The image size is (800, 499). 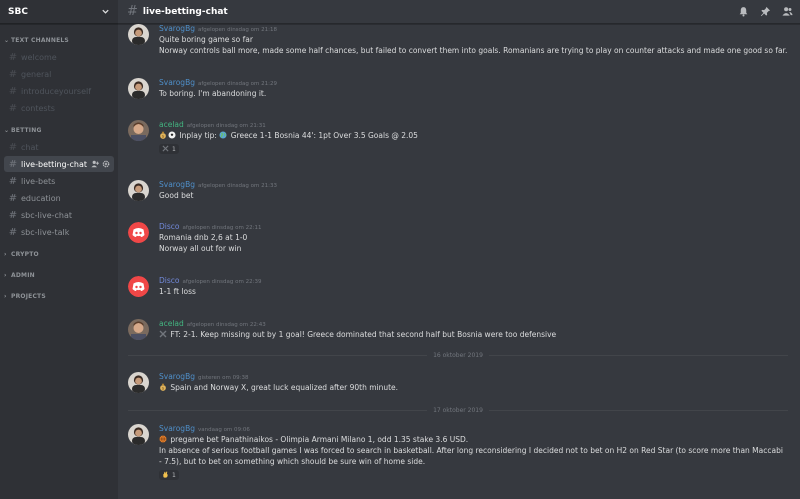 I want to click on fingers-crossed-icon, so click(x=165, y=475).